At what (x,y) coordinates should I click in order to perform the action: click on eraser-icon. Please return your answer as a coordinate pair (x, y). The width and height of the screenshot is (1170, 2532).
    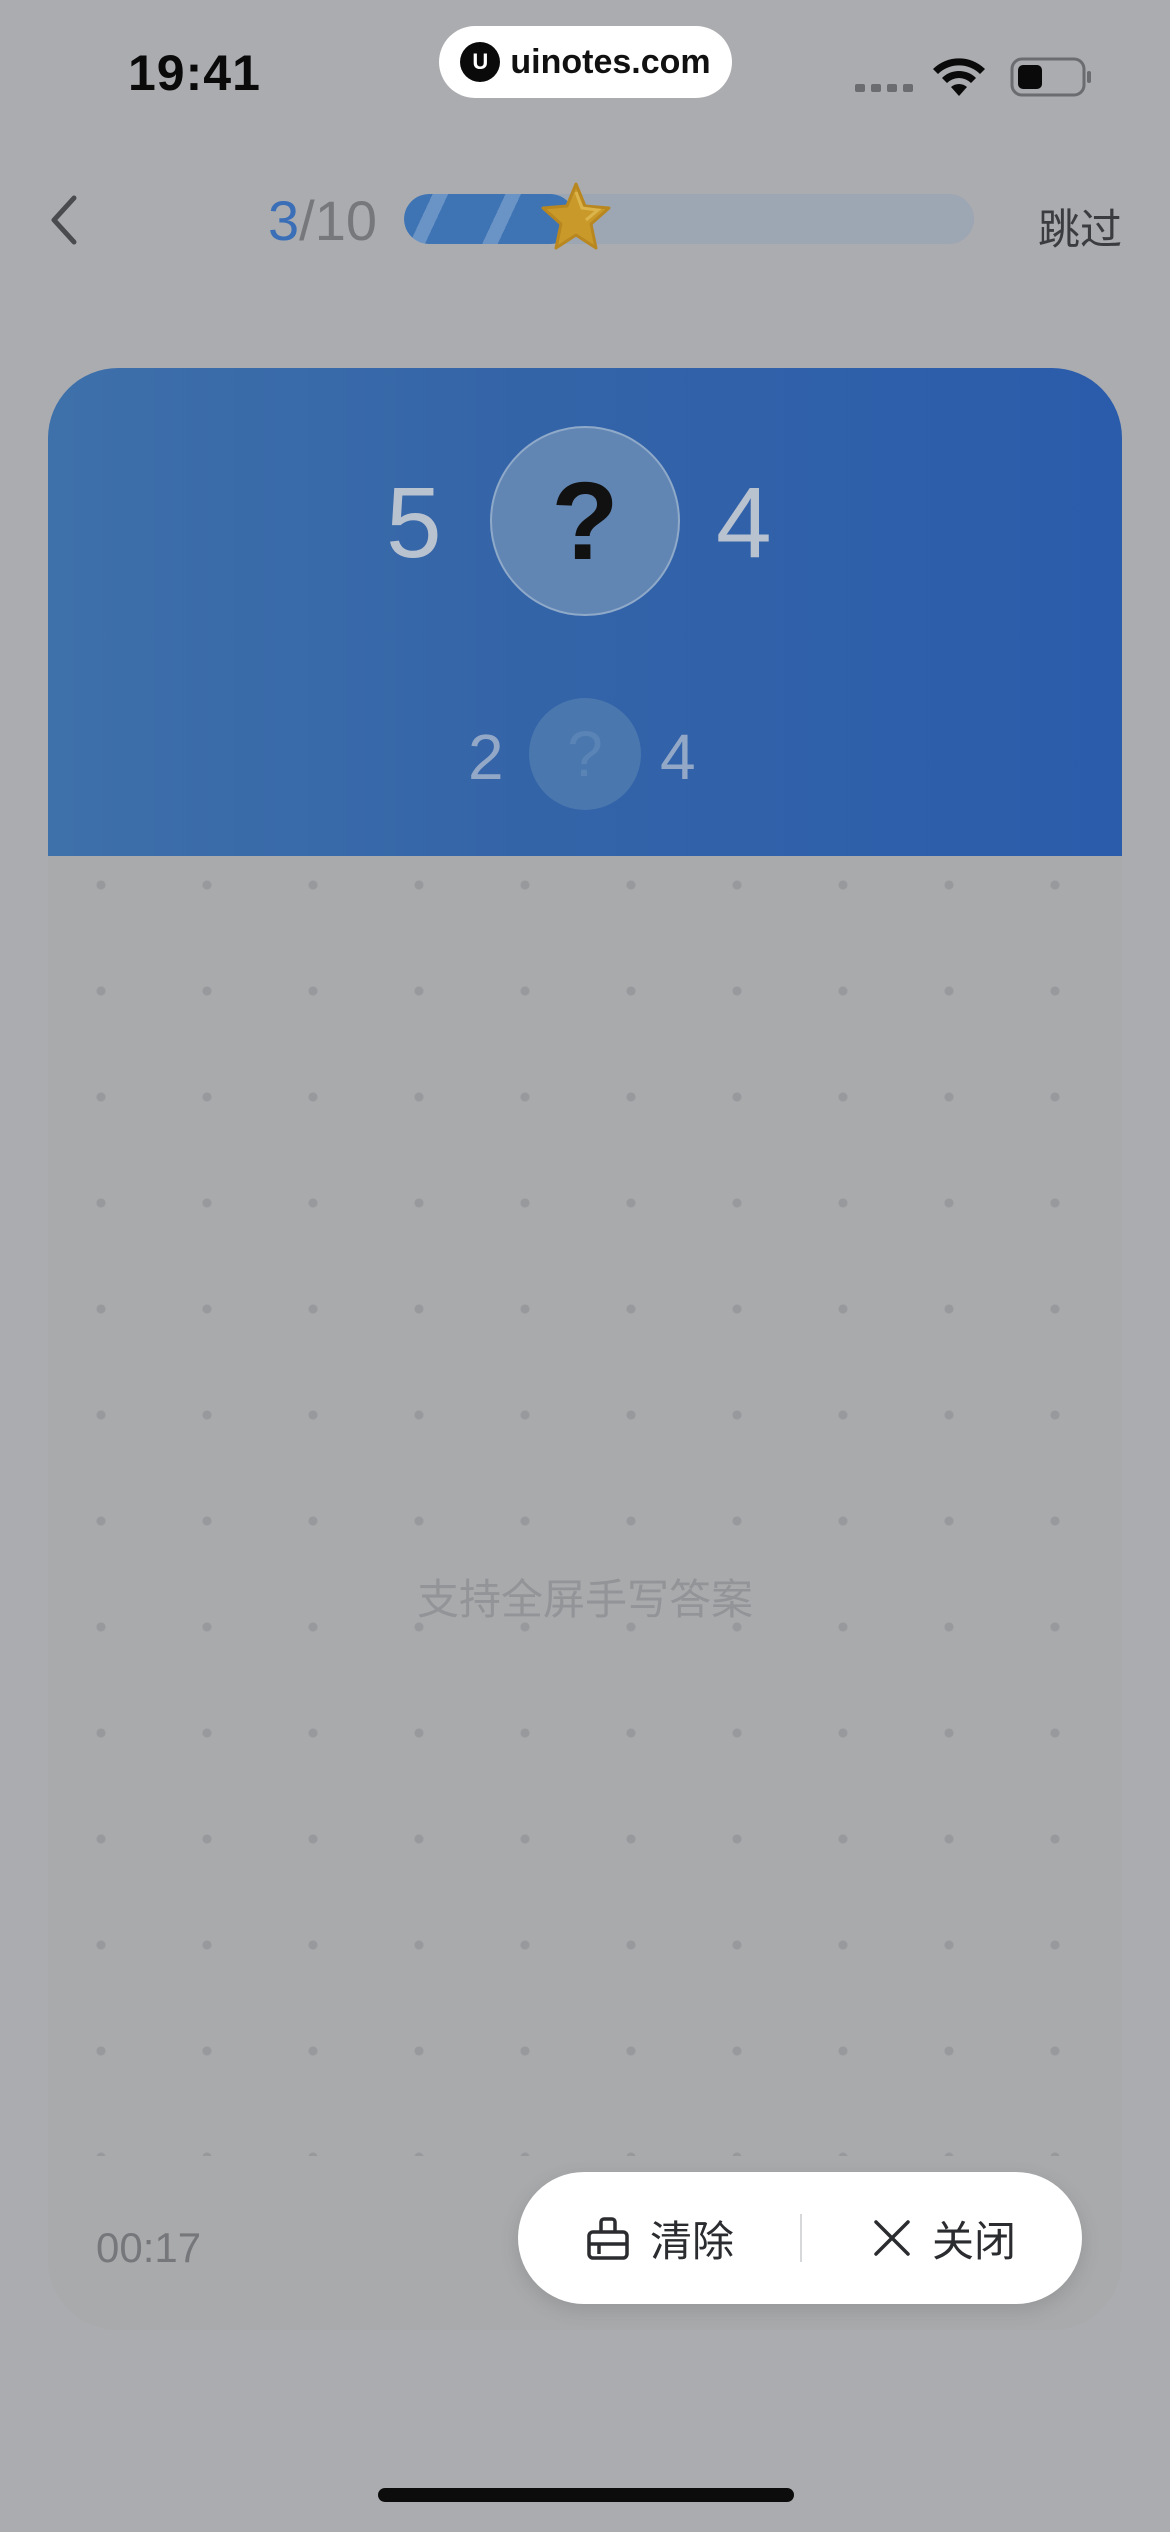
    Looking at the image, I should click on (608, 2238).